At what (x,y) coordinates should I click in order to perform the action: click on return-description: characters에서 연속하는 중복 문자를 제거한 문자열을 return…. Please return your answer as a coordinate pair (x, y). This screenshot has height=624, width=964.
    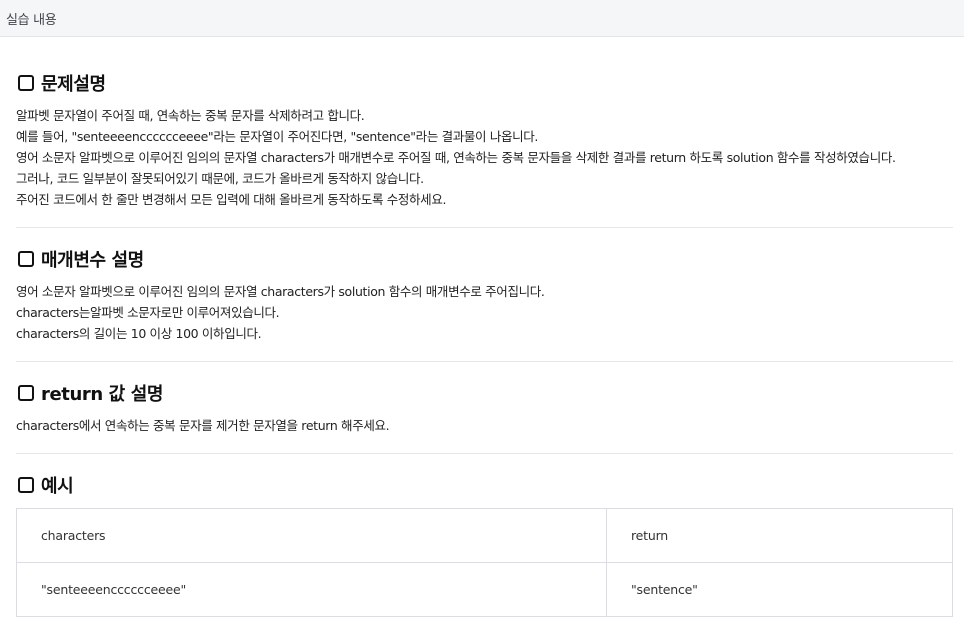
    Looking at the image, I should click on (203, 425).